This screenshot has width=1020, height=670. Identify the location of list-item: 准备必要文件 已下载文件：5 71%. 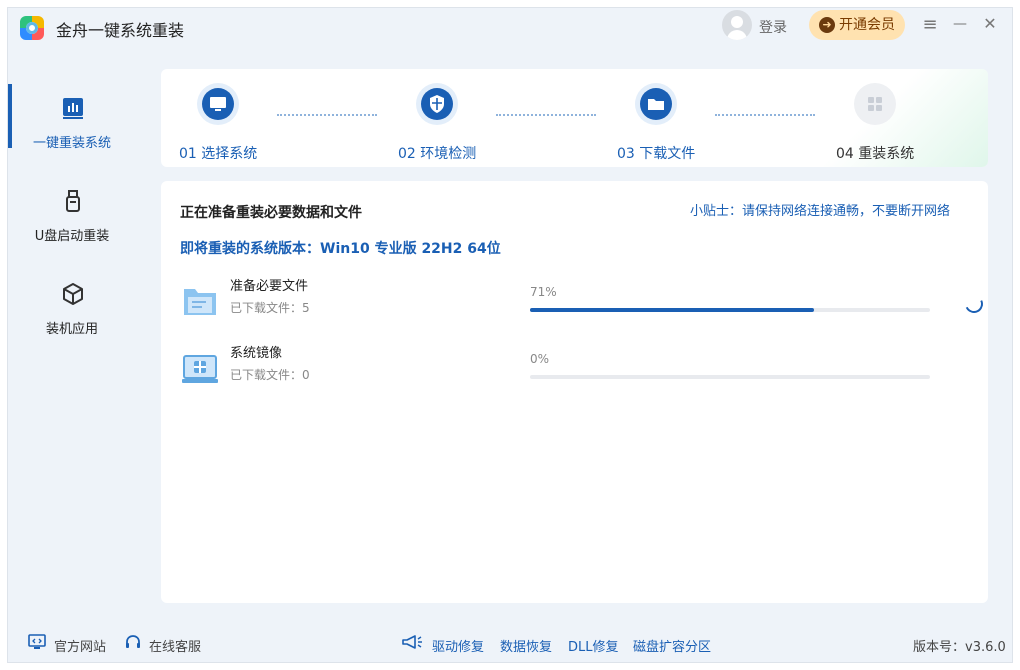
(583, 305).